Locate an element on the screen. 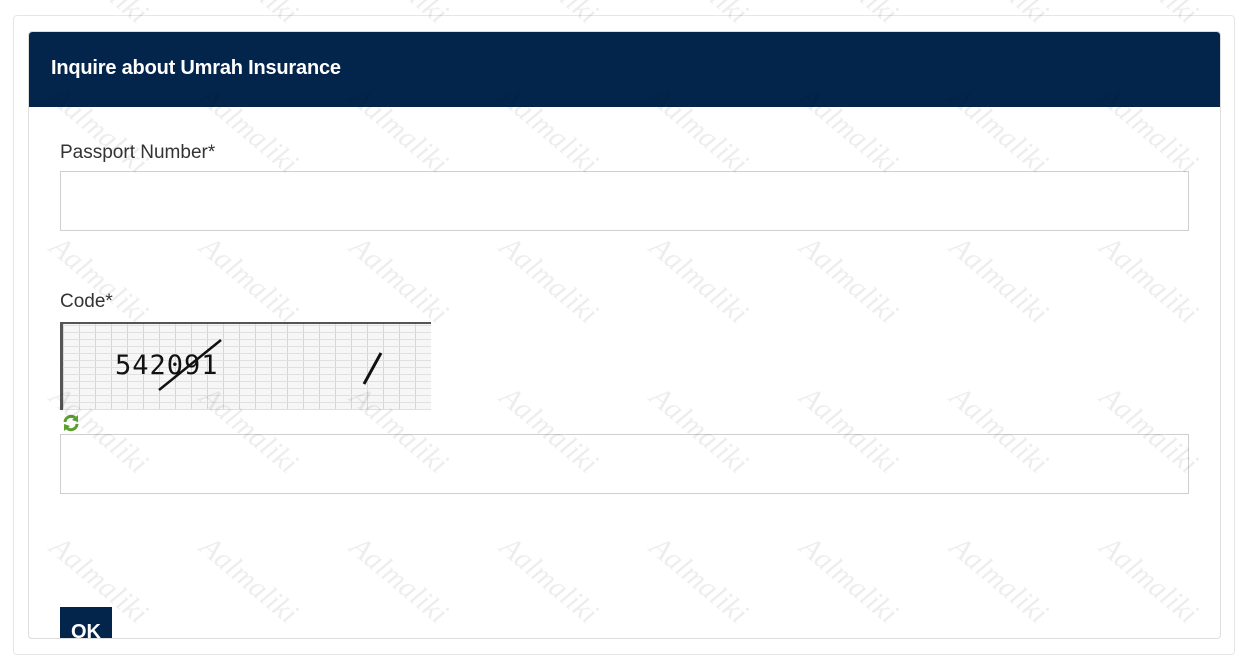 The height and width of the screenshot is (660, 1239). captcha-noise-lines is located at coordinates (270, 365).